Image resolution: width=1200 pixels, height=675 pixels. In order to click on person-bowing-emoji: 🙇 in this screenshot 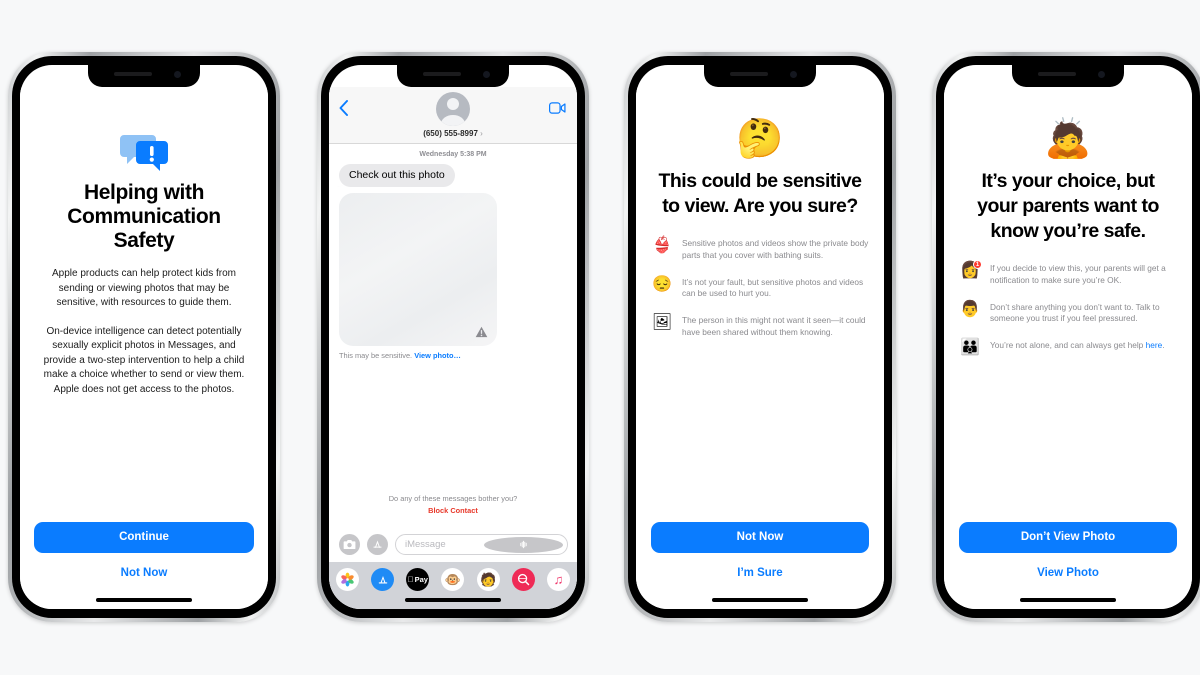, I will do `click(1068, 139)`.